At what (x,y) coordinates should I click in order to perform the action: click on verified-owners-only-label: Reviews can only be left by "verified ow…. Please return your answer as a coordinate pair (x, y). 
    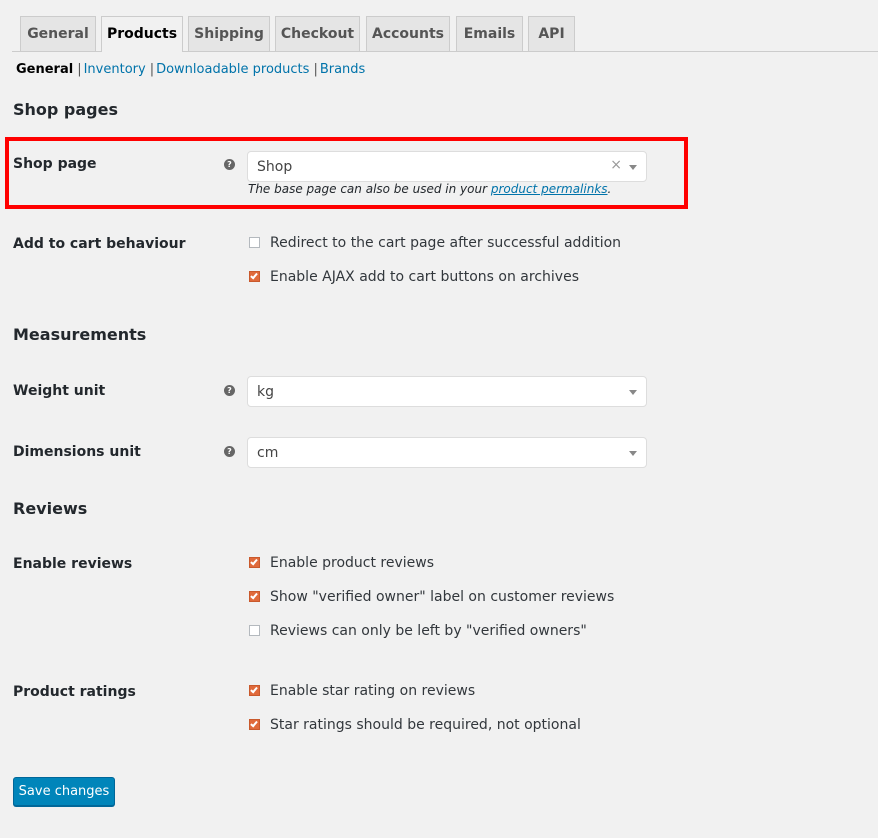
    Looking at the image, I should click on (428, 631).